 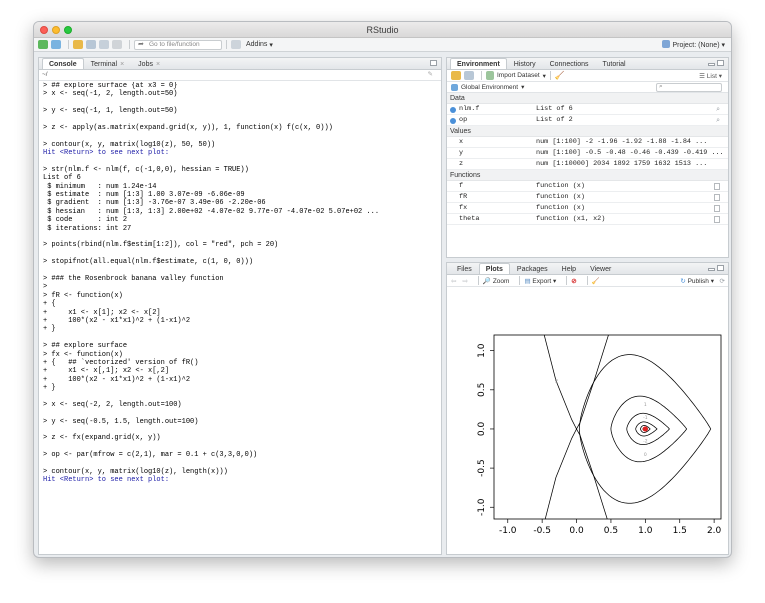 I want to click on export-button: ▤ Export ▾, so click(x=540, y=281).